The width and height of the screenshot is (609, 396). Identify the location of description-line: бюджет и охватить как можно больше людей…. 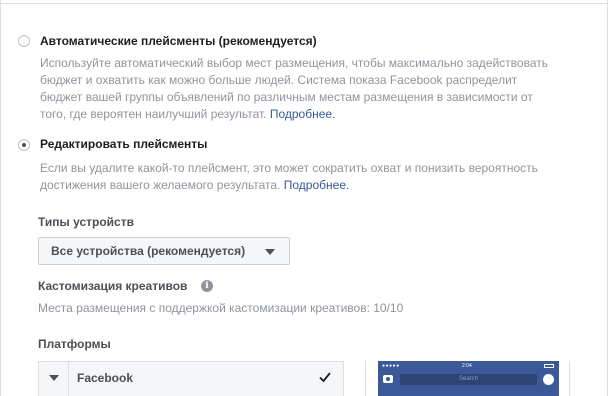
(279, 80).